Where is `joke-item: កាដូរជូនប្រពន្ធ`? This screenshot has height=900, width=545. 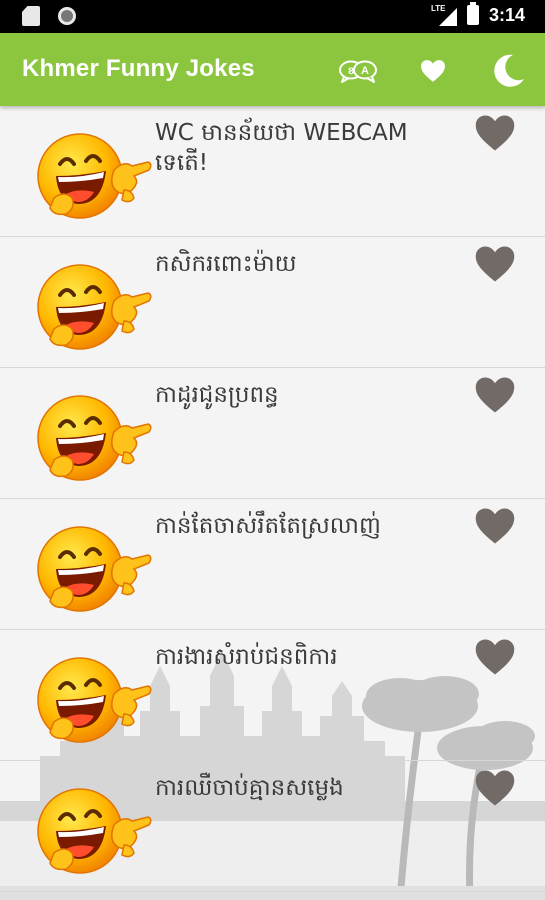
joke-item: កាដូរជូនប្រពន្ធ is located at coordinates (272, 433).